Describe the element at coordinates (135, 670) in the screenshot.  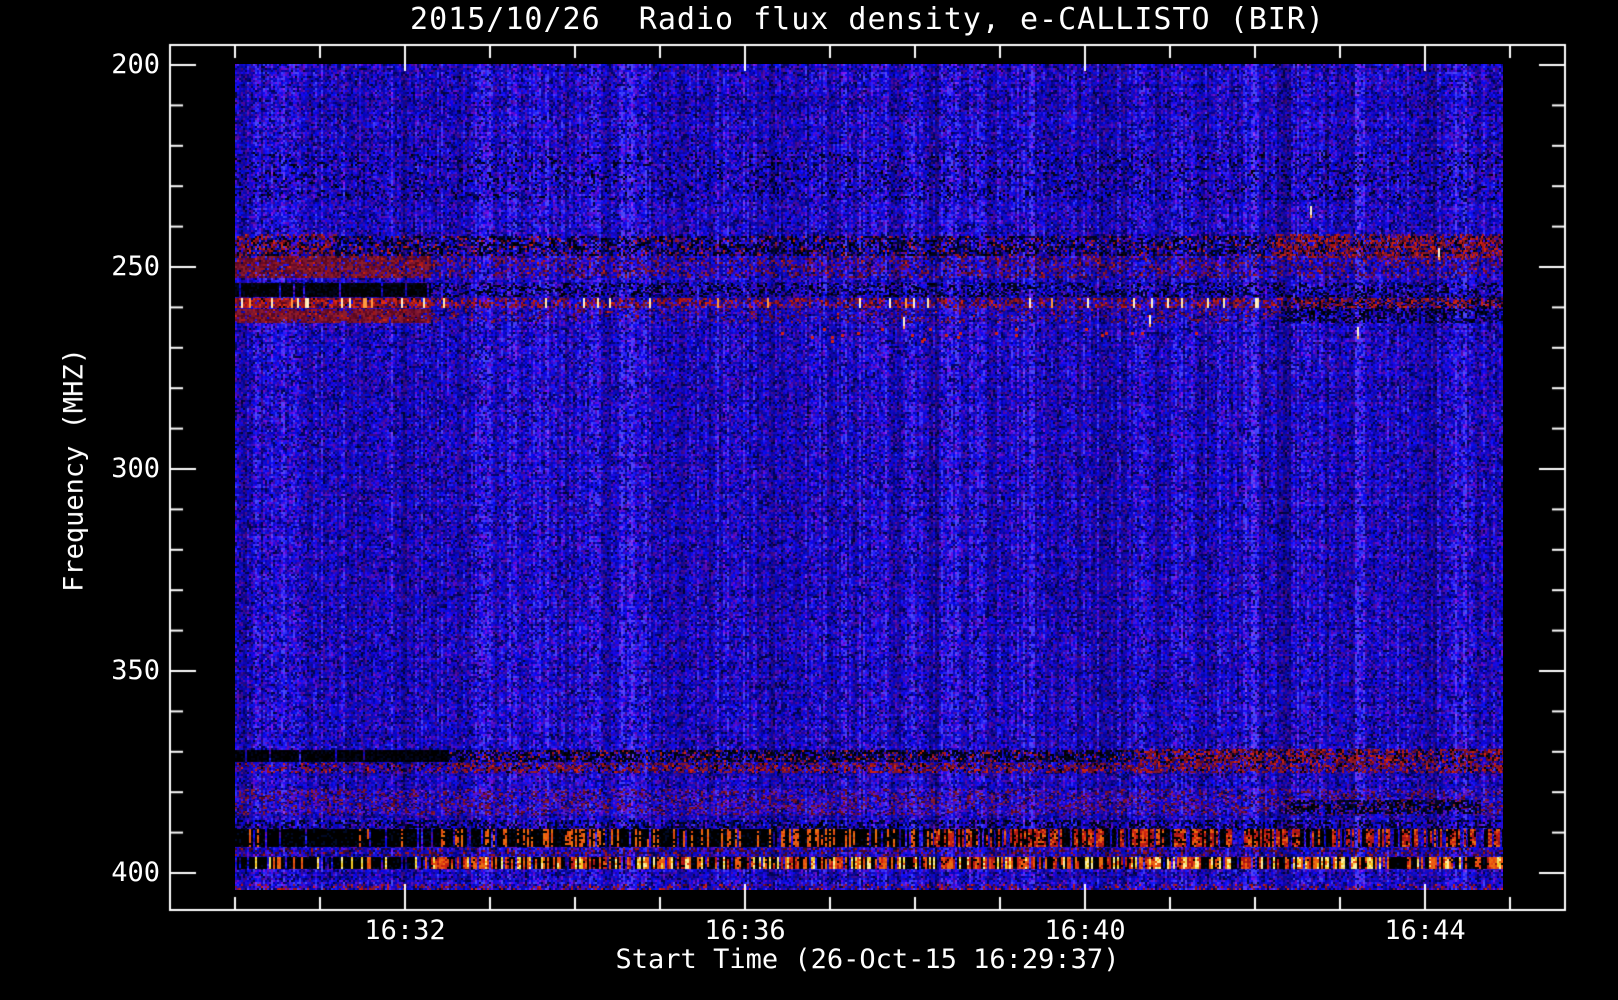
I see `y-tick-label-350: 350` at that location.